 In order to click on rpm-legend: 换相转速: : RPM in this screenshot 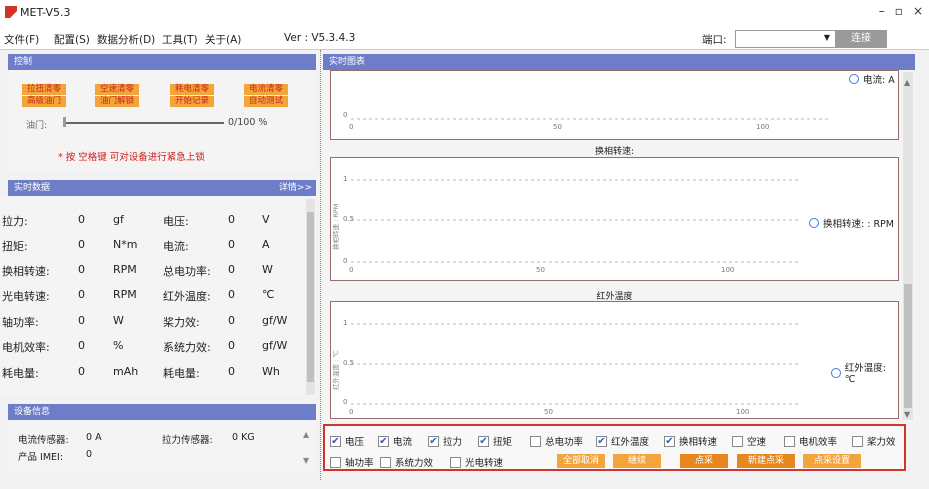, I will do `click(851, 223)`.